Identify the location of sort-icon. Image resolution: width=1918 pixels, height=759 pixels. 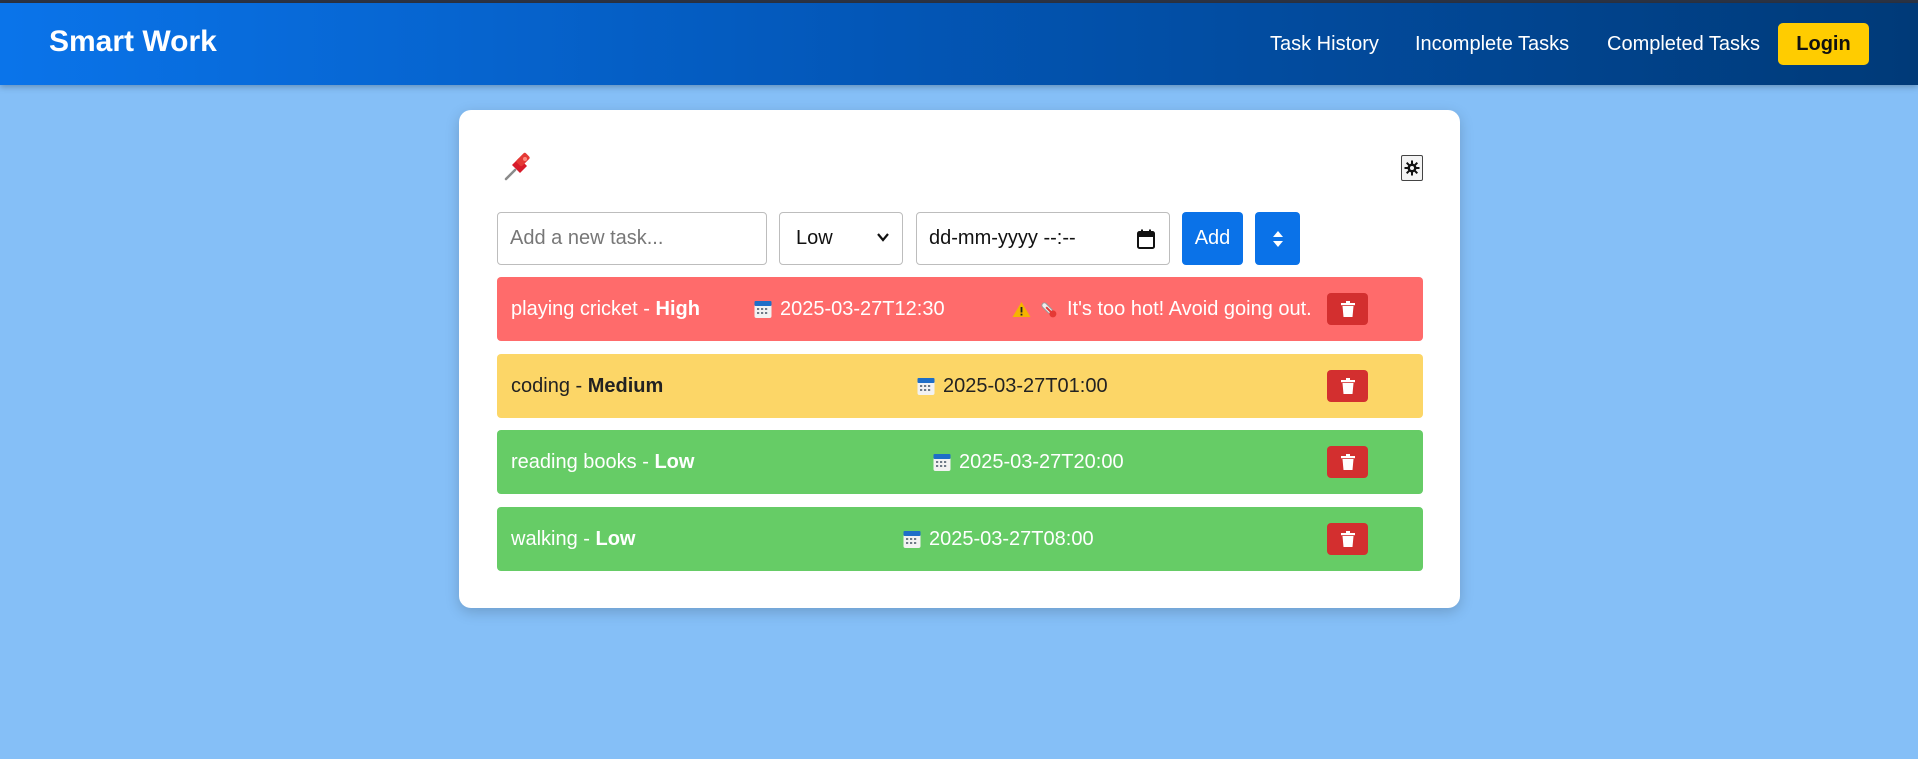
(1278, 239).